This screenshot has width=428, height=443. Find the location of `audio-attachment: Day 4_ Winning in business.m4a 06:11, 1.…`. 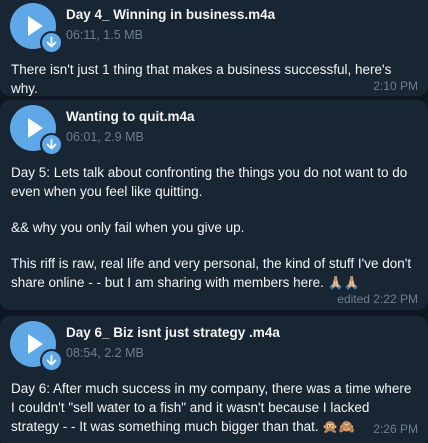

audio-attachment: Day 4_ Winning in business.m4a 06:11, 1.… is located at coordinates (210, 28).